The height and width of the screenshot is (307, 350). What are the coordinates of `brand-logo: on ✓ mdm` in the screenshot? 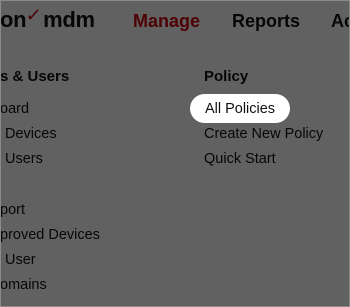 It's located at (47, 19).